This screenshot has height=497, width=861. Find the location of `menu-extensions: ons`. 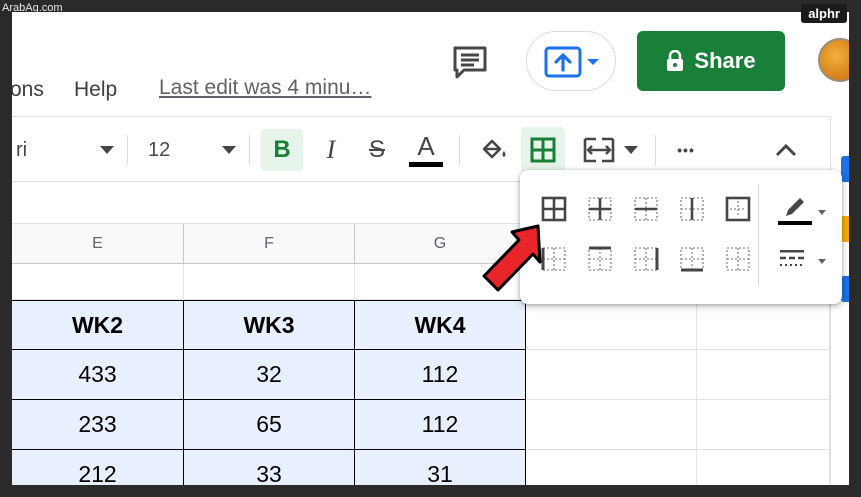

menu-extensions: ons is located at coordinates (28, 90).